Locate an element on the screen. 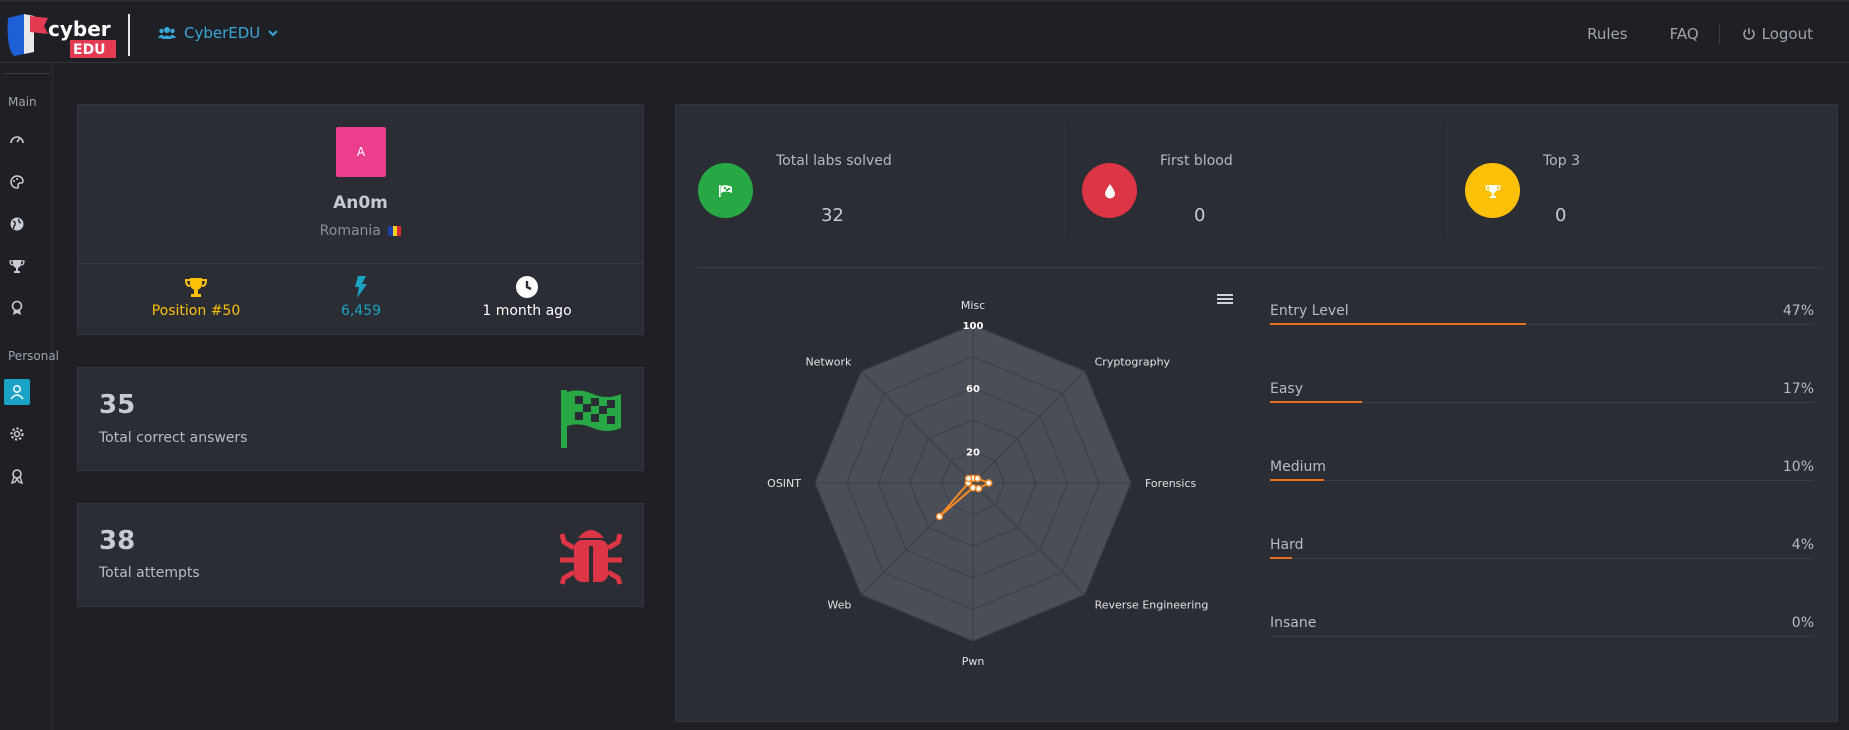  radar-tick-label: 100 is located at coordinates (973, 326).